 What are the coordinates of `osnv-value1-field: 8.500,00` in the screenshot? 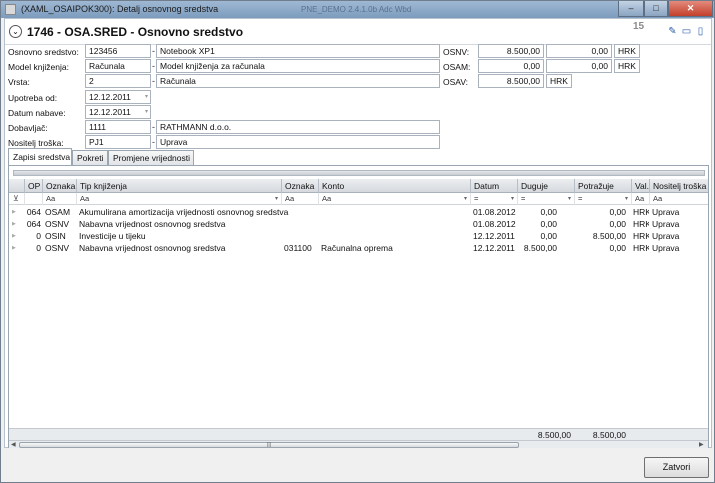 It's located at (511, 51).